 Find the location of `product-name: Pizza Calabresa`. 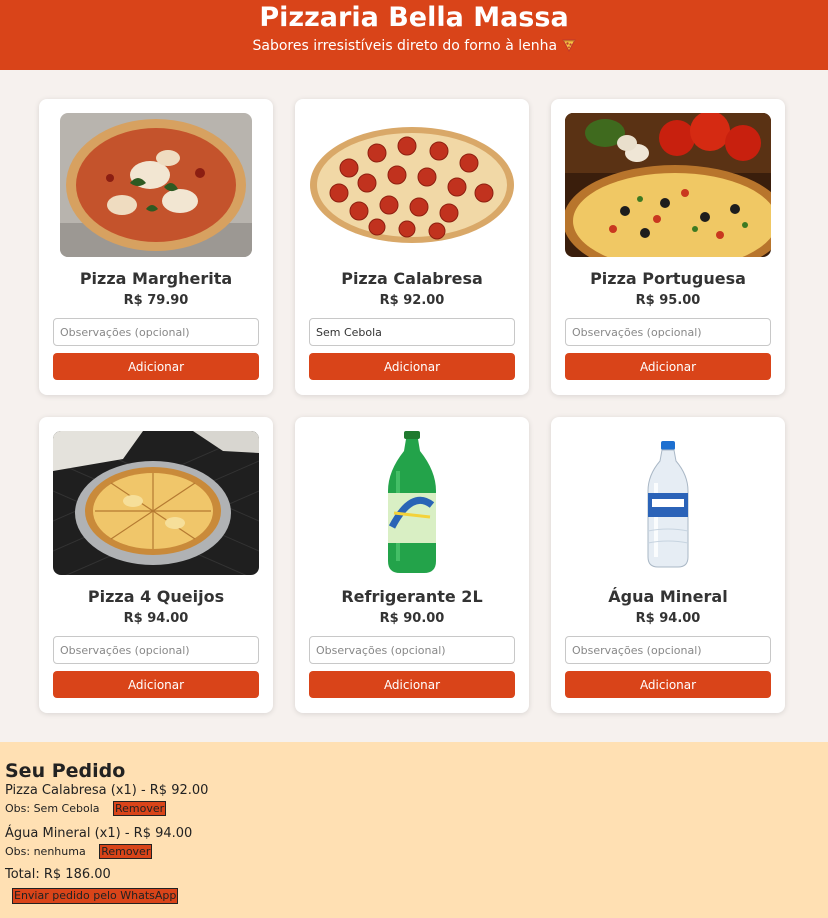

product-name: Pizza Calabresa is located at coordinates (412, 278).